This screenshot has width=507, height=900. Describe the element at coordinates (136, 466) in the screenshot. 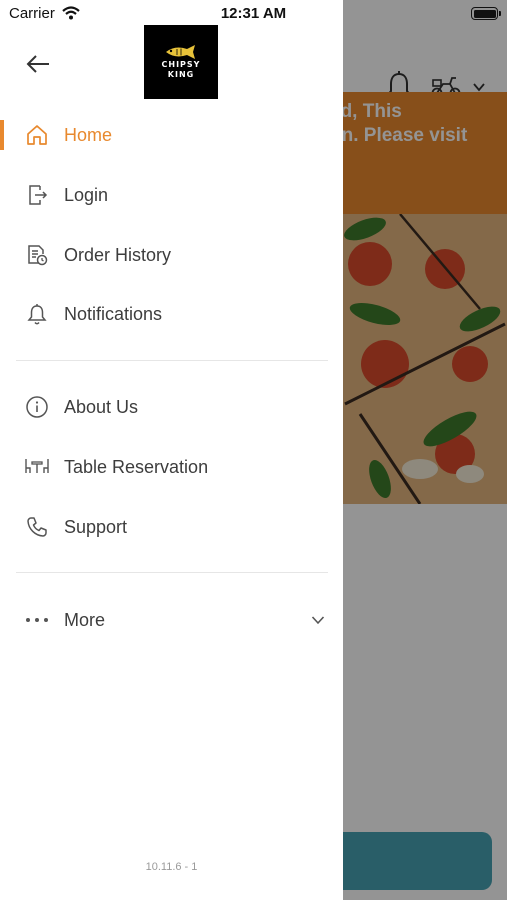

I see `menu-item-label: Table Reservation` at that location.